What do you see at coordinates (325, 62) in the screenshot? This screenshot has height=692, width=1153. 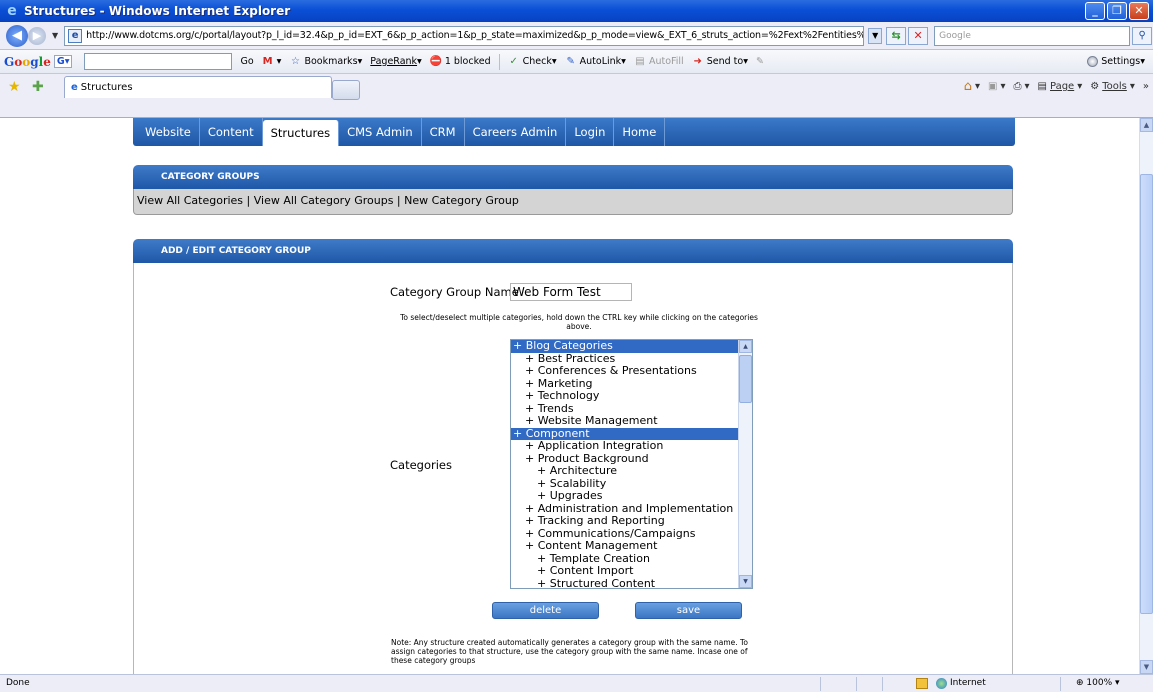 I see `bookmarks-button: ☆ Bookmarks ▾` at bounding box center [325, 62].